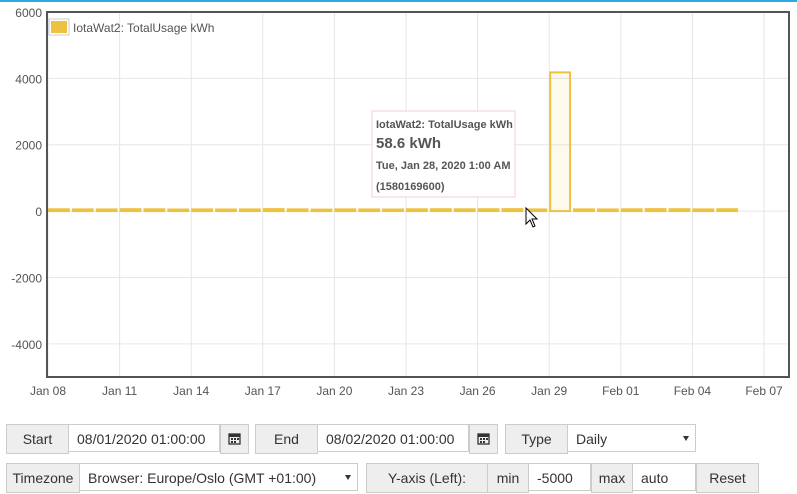  Describe the element at coordinates (664, 477) in the screenshot. I see `ymax-input: auto` at that location.